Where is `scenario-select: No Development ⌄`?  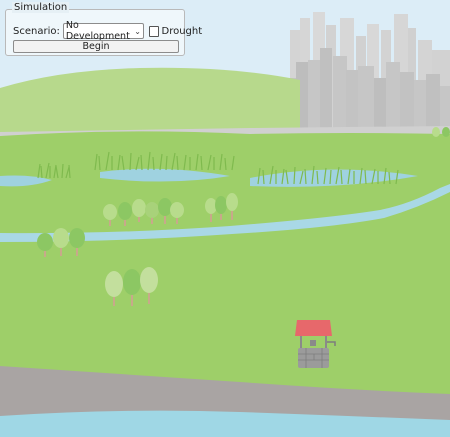 scenario-select: No Development ⌄ is located at coordinates (103, 31).